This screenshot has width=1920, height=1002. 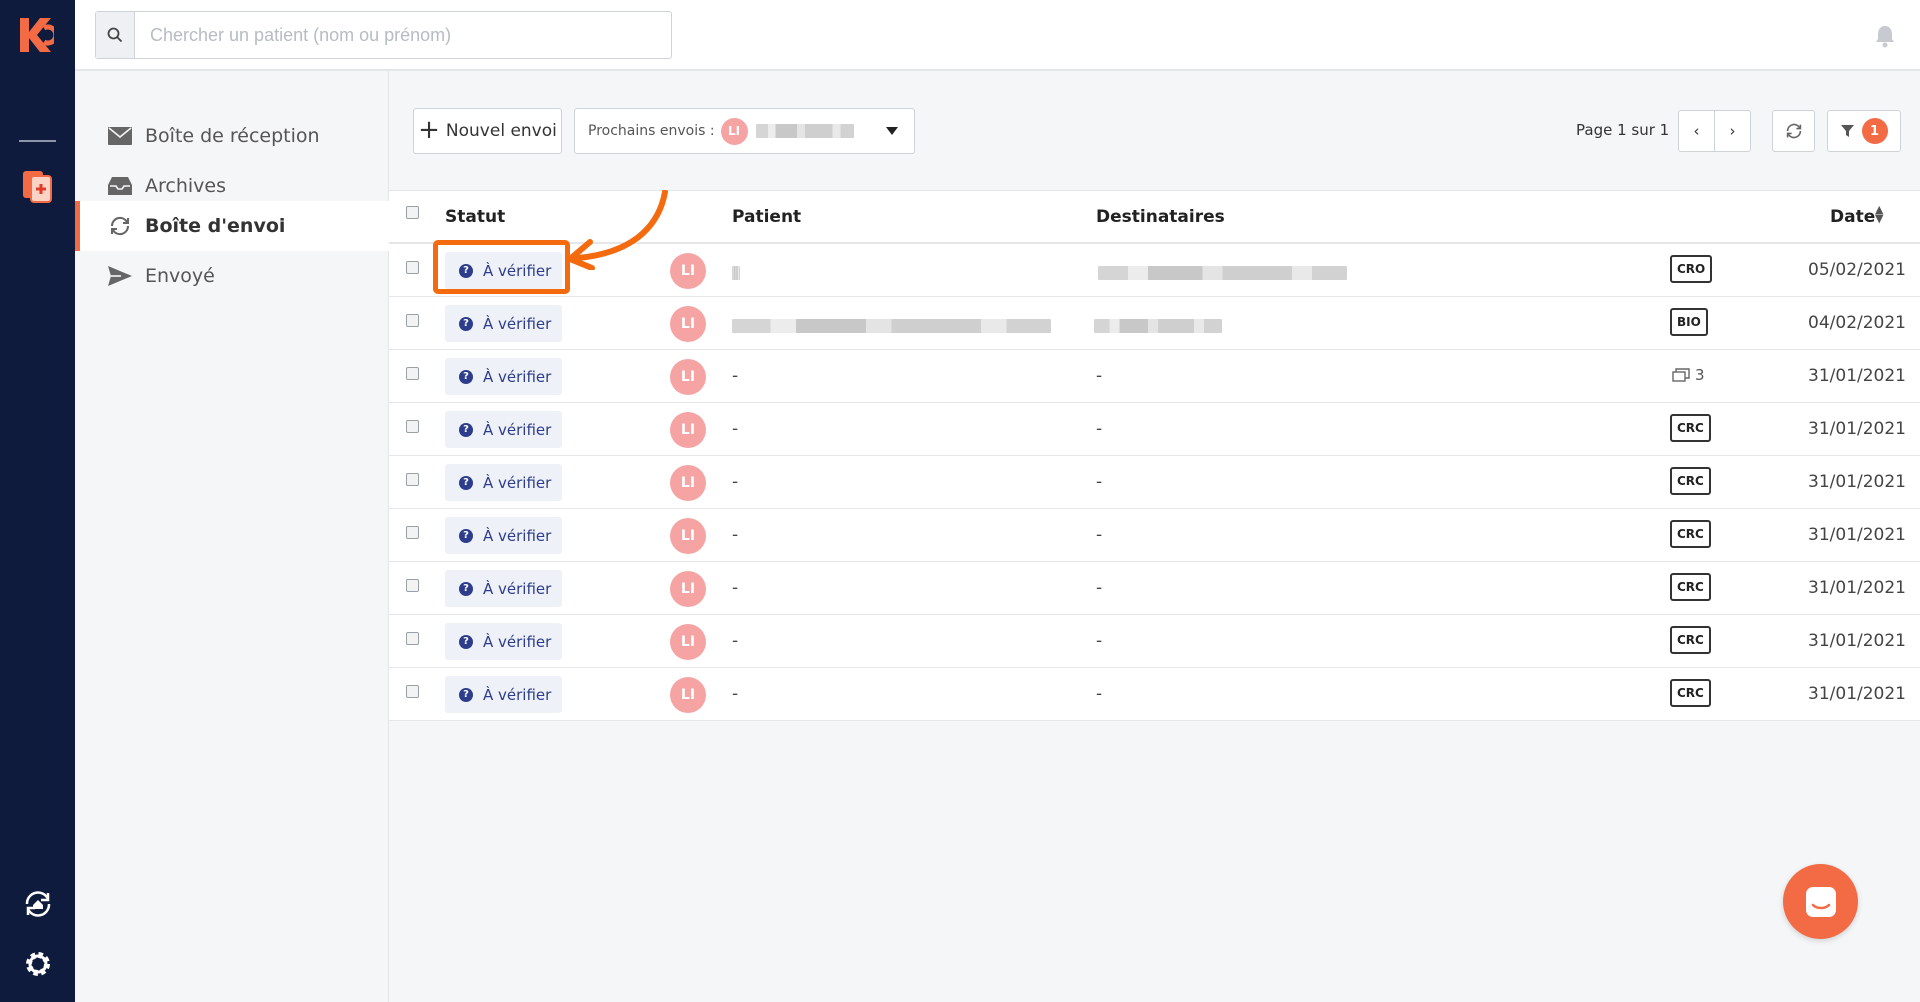 What do you see at coordinates (1874, 131) in the screenshot?
I see `filter-count-badge: 1` at bounding box center [1874, 131].